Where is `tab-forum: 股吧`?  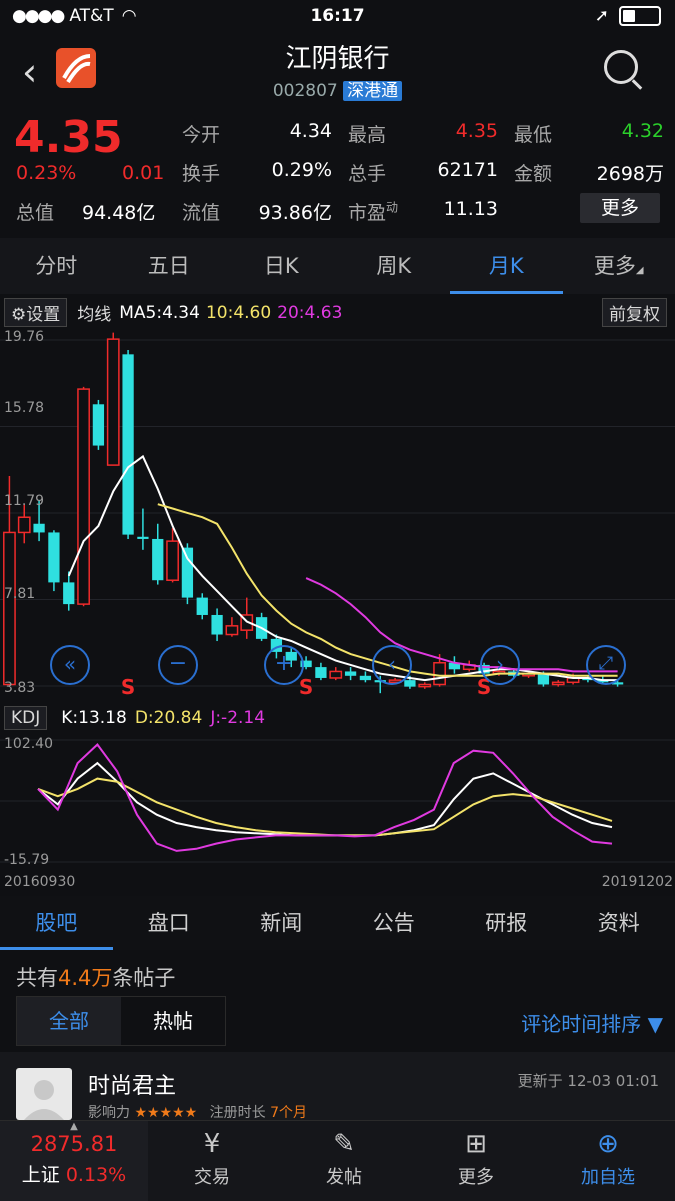
tab-forum: 股吧 is located at coordinates (56, 923).